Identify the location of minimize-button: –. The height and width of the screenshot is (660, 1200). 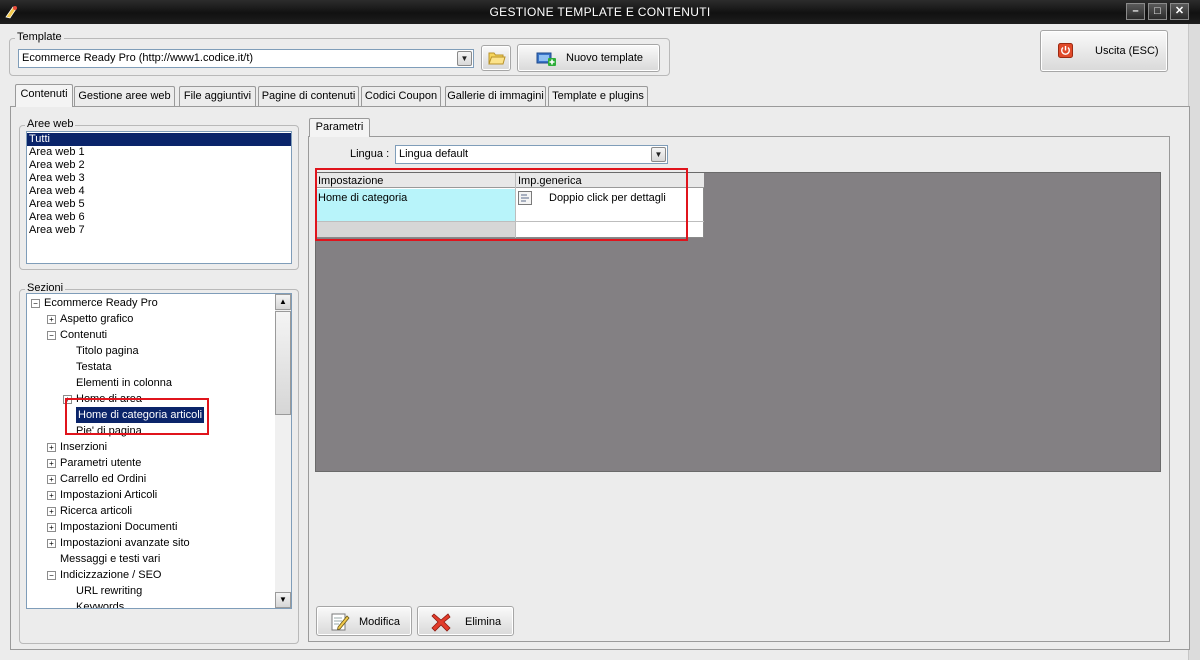
(1135, 11).